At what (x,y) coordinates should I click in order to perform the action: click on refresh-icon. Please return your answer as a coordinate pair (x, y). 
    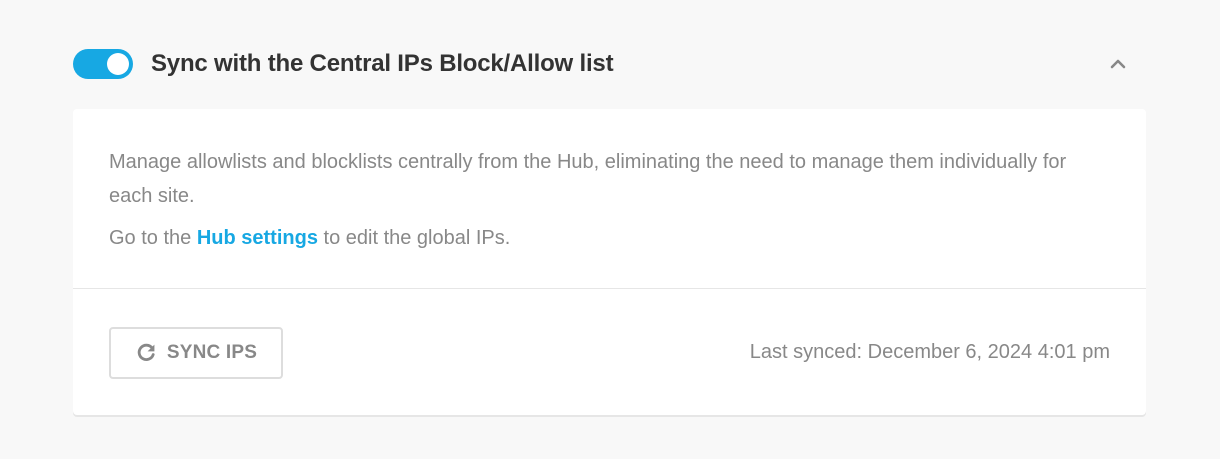
    Looking at the image, I should click on (146, 353).